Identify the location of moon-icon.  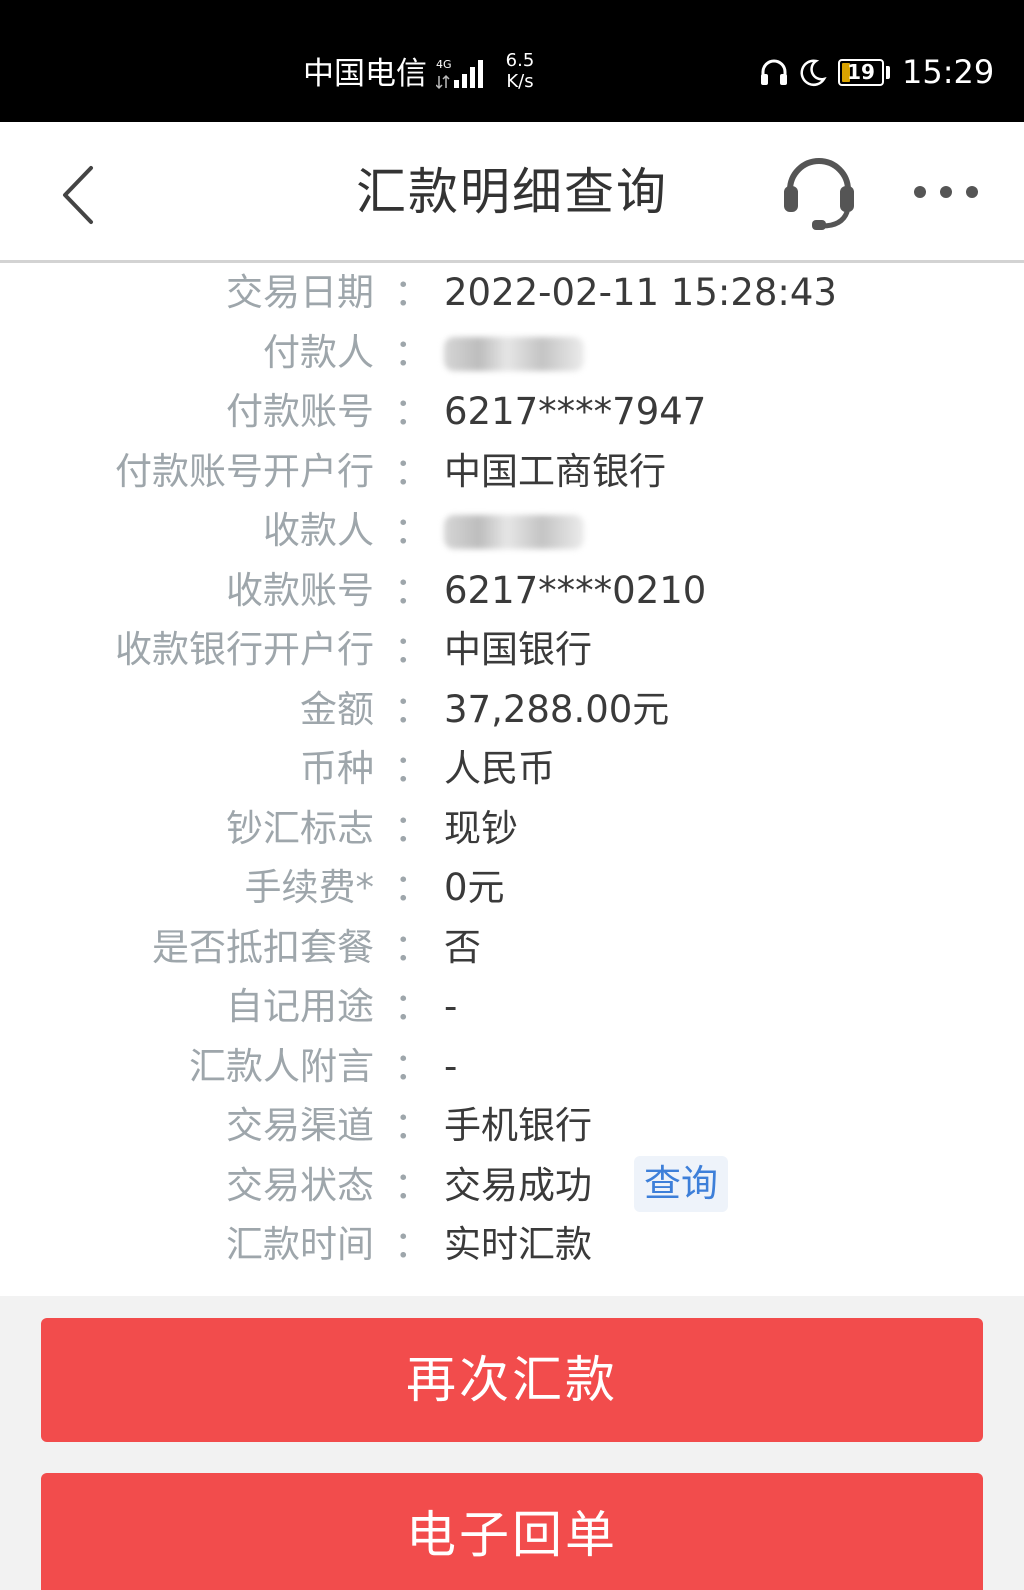
(813, 72).